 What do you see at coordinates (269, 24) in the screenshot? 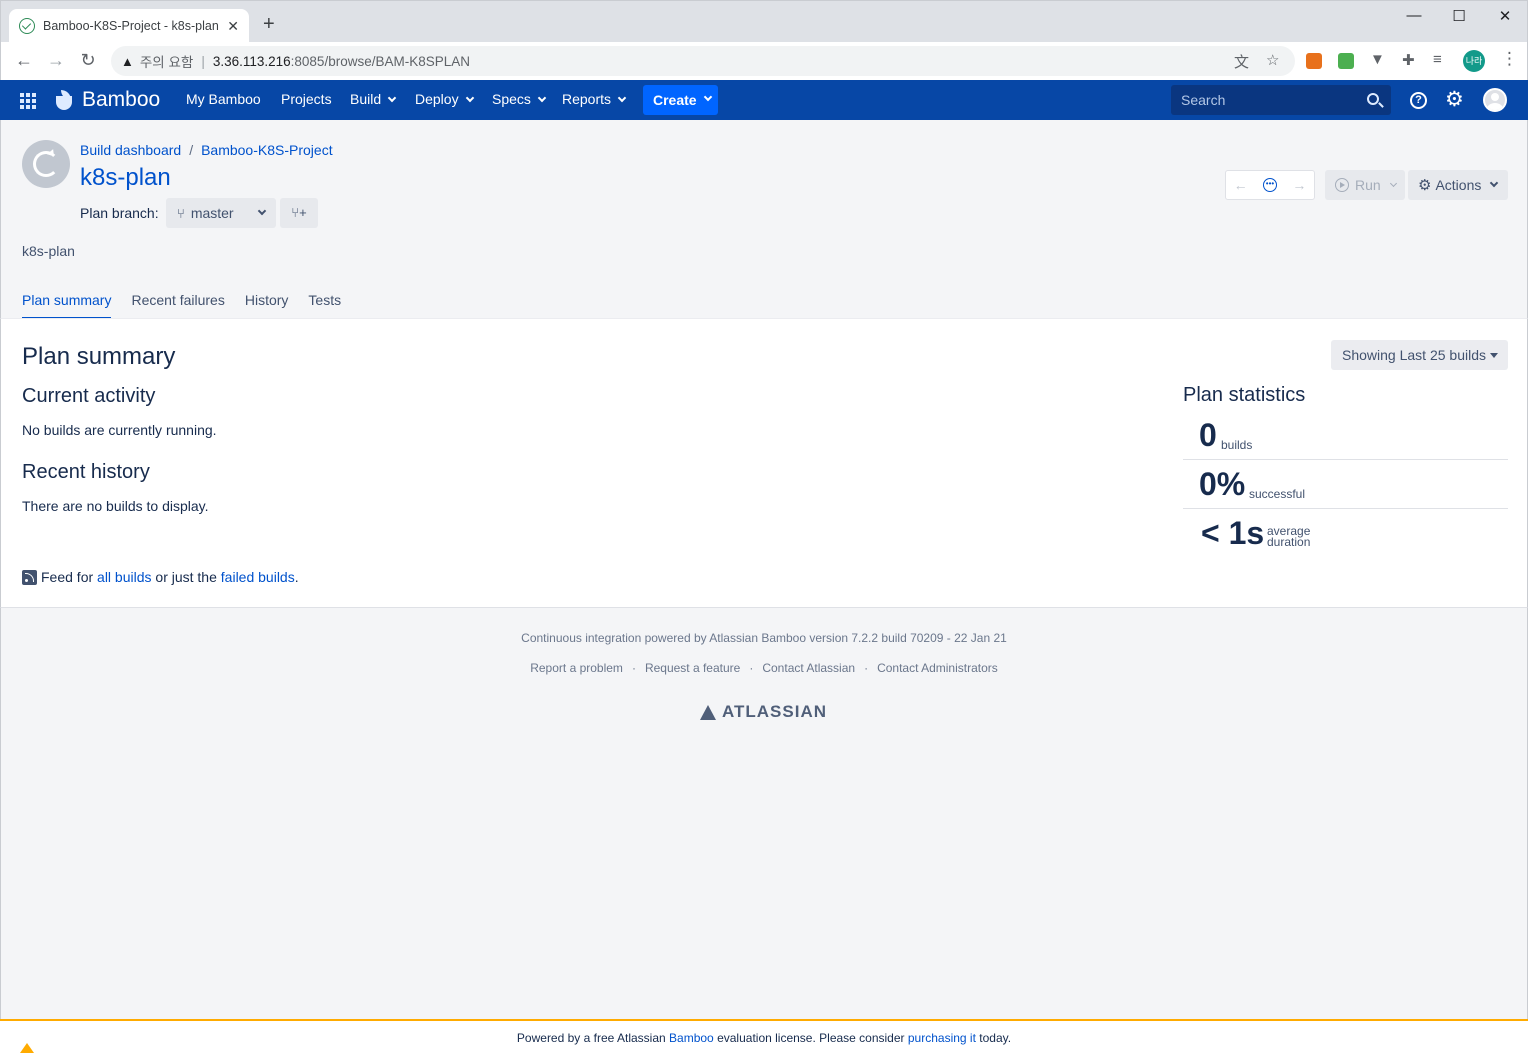
I see `new-tab-button: +` at bounding box center [269, 24].